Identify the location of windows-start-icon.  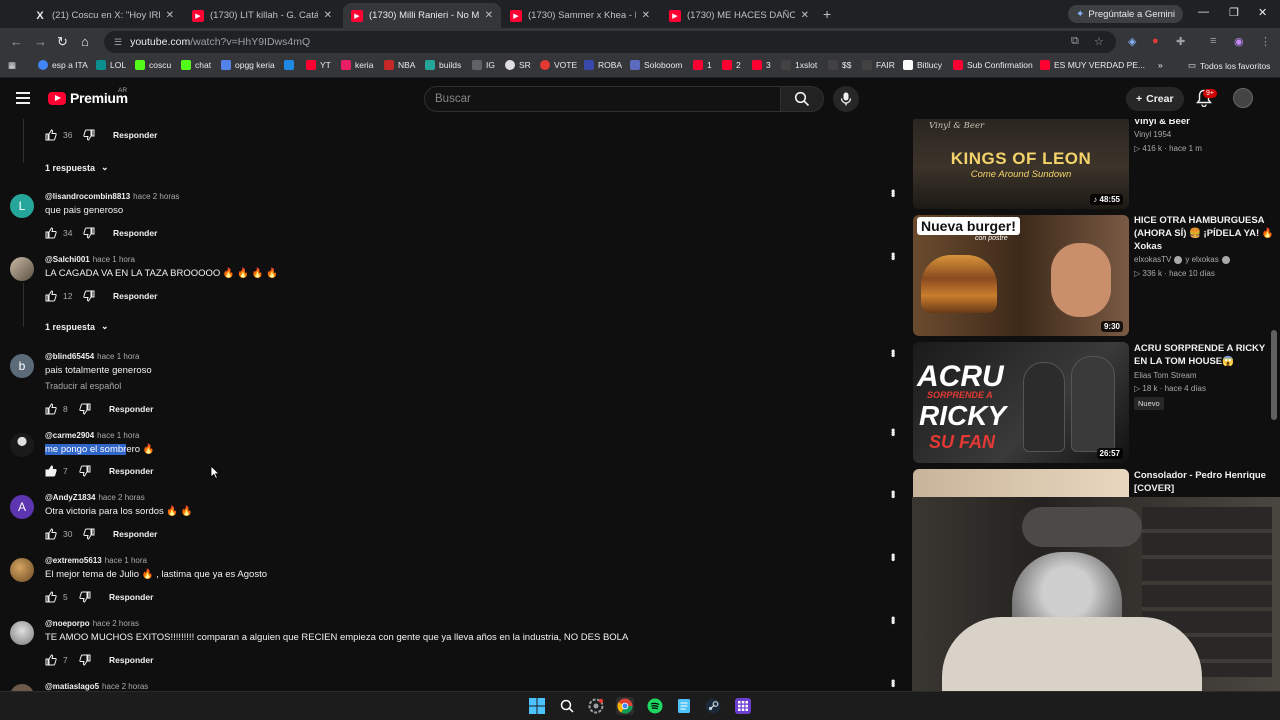
(537, 706).